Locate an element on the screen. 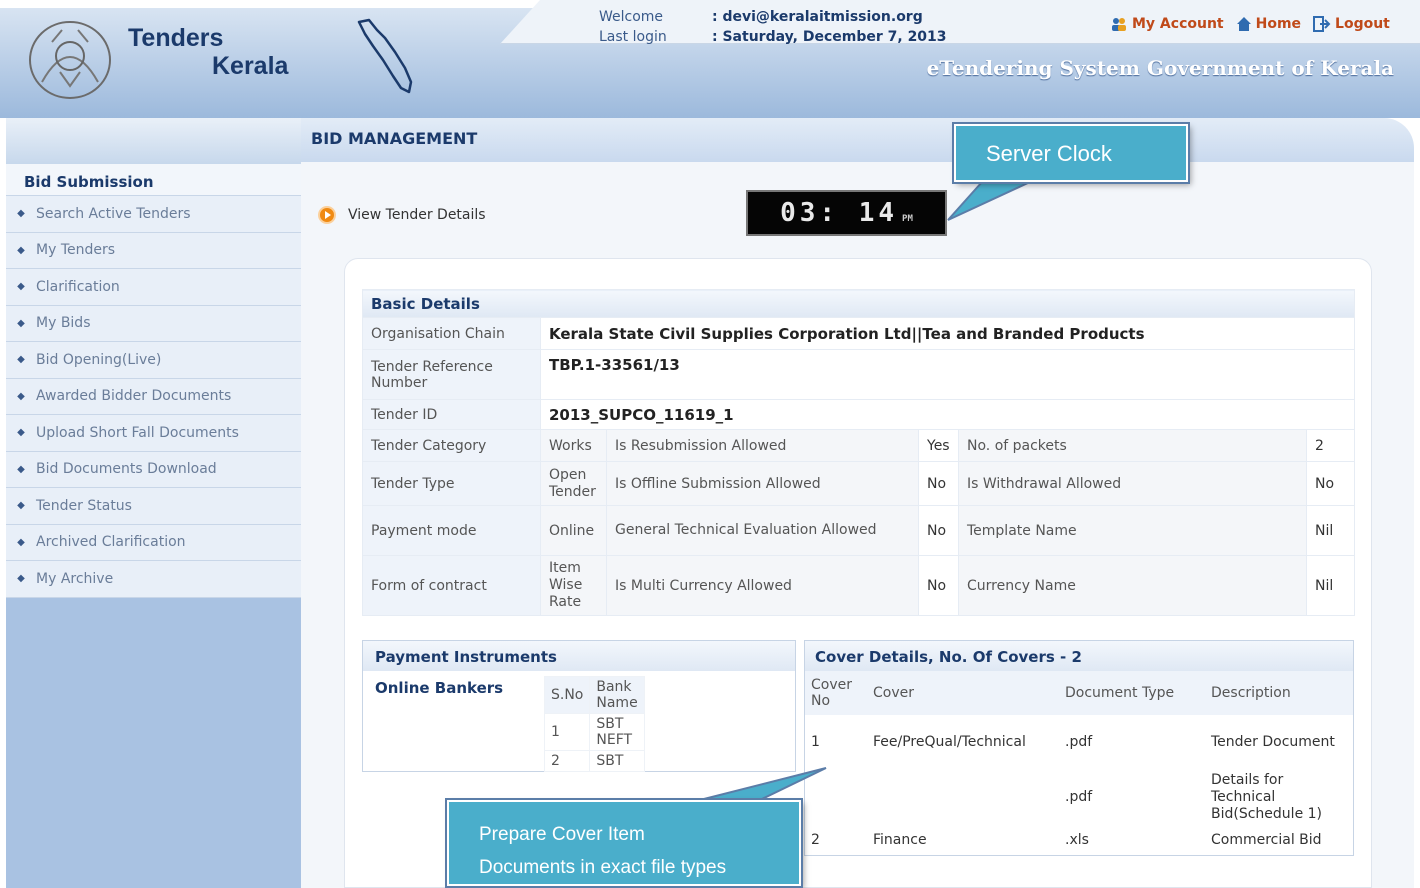 This screenshot has width=1420, height=888. col-cover: Cover is located at coordinates (963, 693).